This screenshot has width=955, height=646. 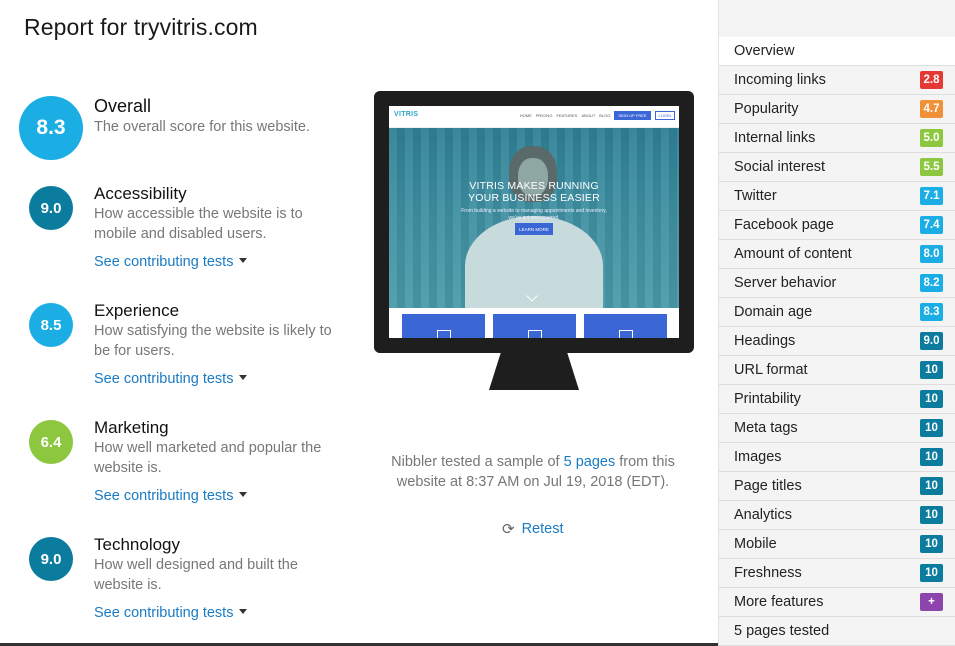 What do you see at coordinates (837, 457) in the screenshot?
I see `sidebar-item-images: Images 10` at bounding box center [837, 457].